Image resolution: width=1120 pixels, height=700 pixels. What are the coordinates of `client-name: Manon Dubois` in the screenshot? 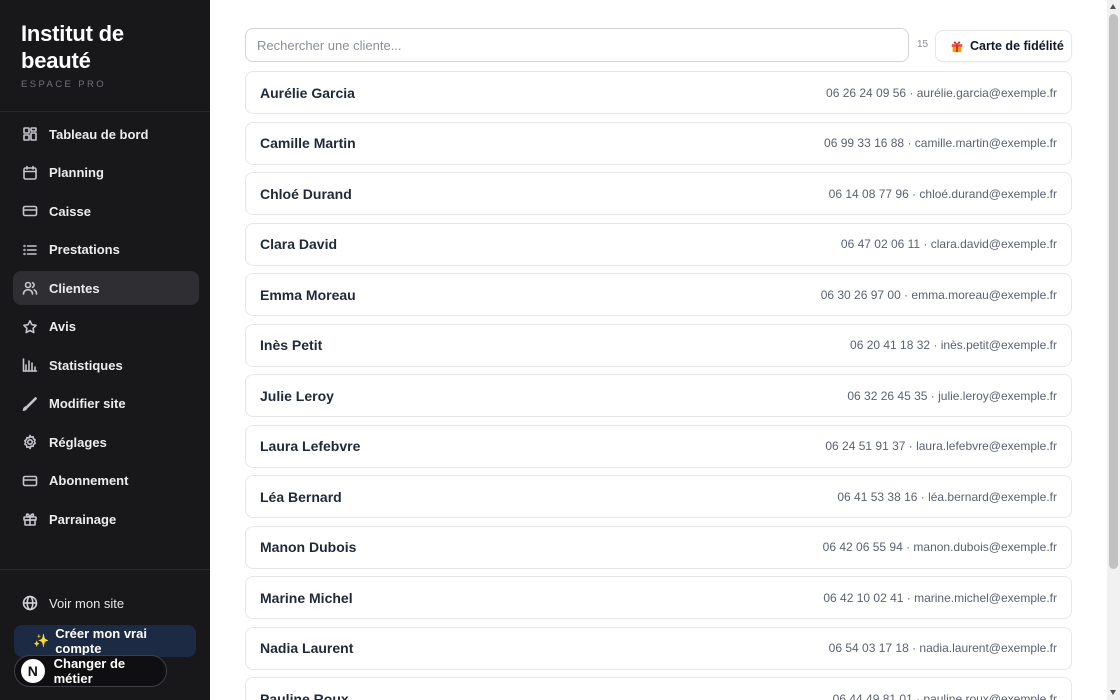 It's located at (308, 547).